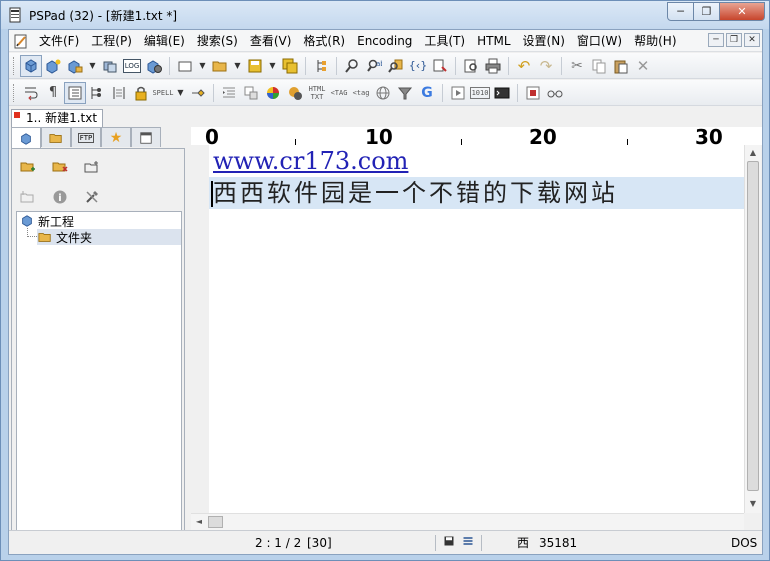  I want to click on compile-icon, so click(154, 66).